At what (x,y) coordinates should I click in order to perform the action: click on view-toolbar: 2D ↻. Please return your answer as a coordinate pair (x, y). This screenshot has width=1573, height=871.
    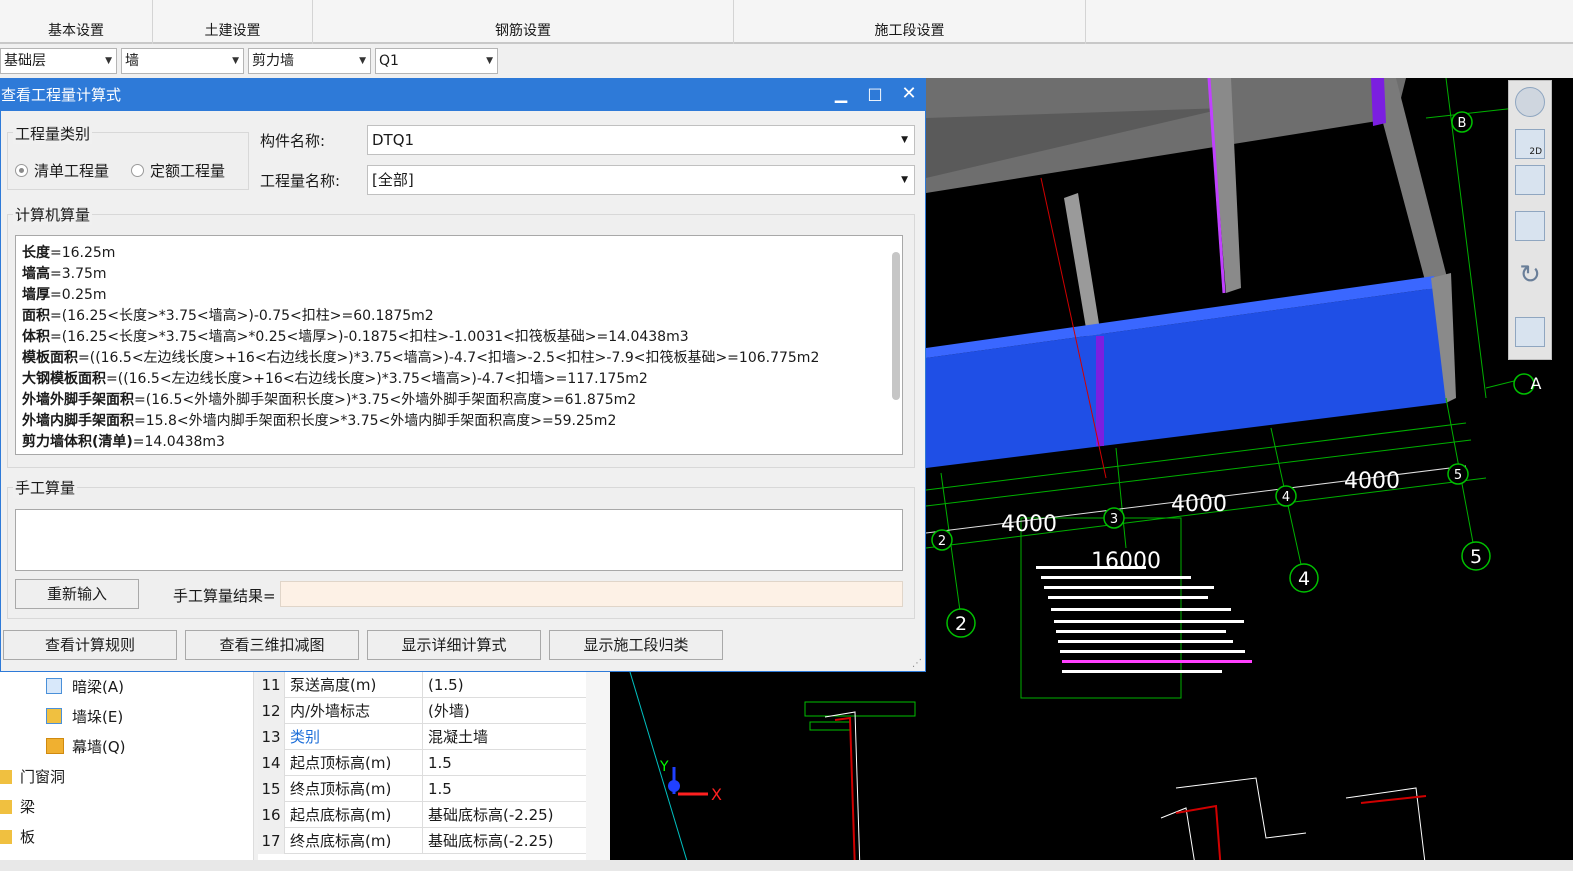
    Looking at the image, I should click on (1530, 220).